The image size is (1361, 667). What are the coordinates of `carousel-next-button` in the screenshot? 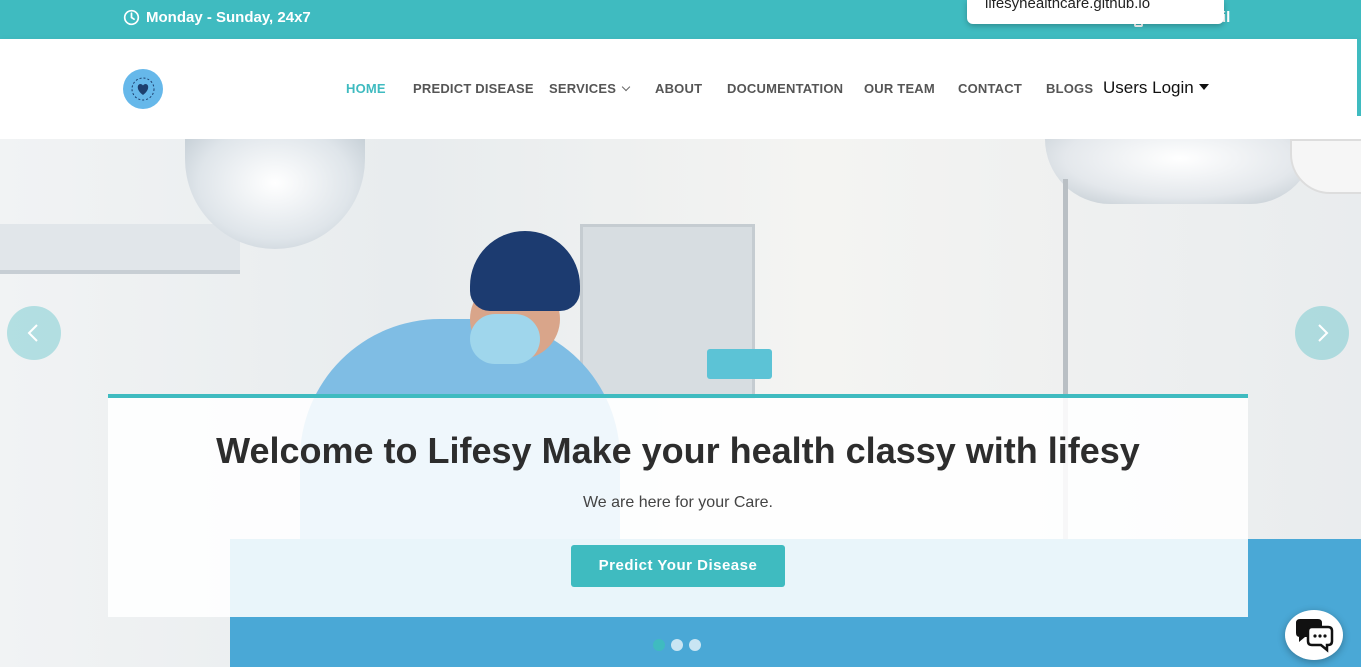 It's located at (1322, 333).